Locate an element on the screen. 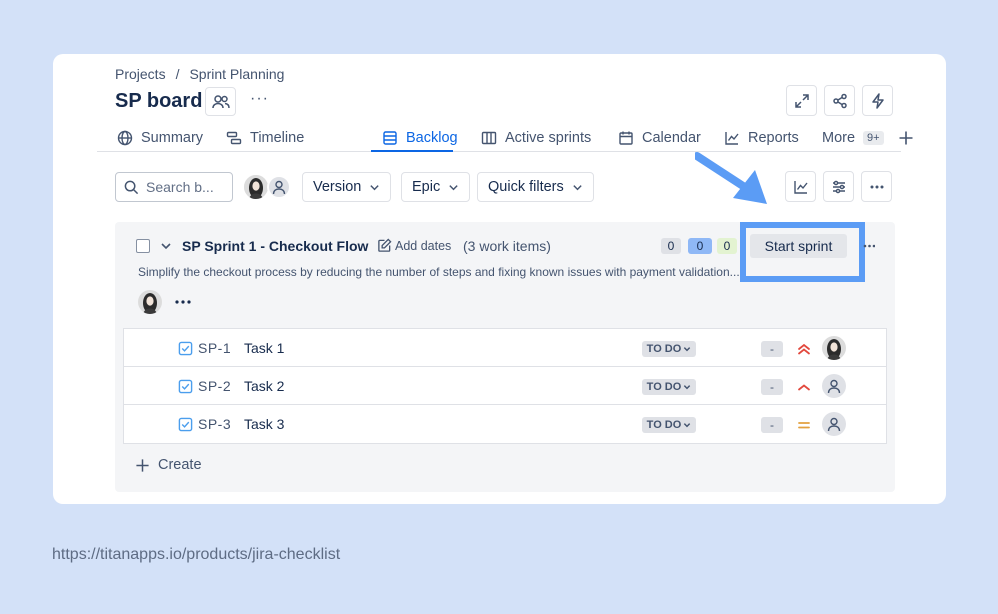 The width and height of the screenshot is (998, 614). tab-backlog: Backlog is located at coordinates (420, 138).